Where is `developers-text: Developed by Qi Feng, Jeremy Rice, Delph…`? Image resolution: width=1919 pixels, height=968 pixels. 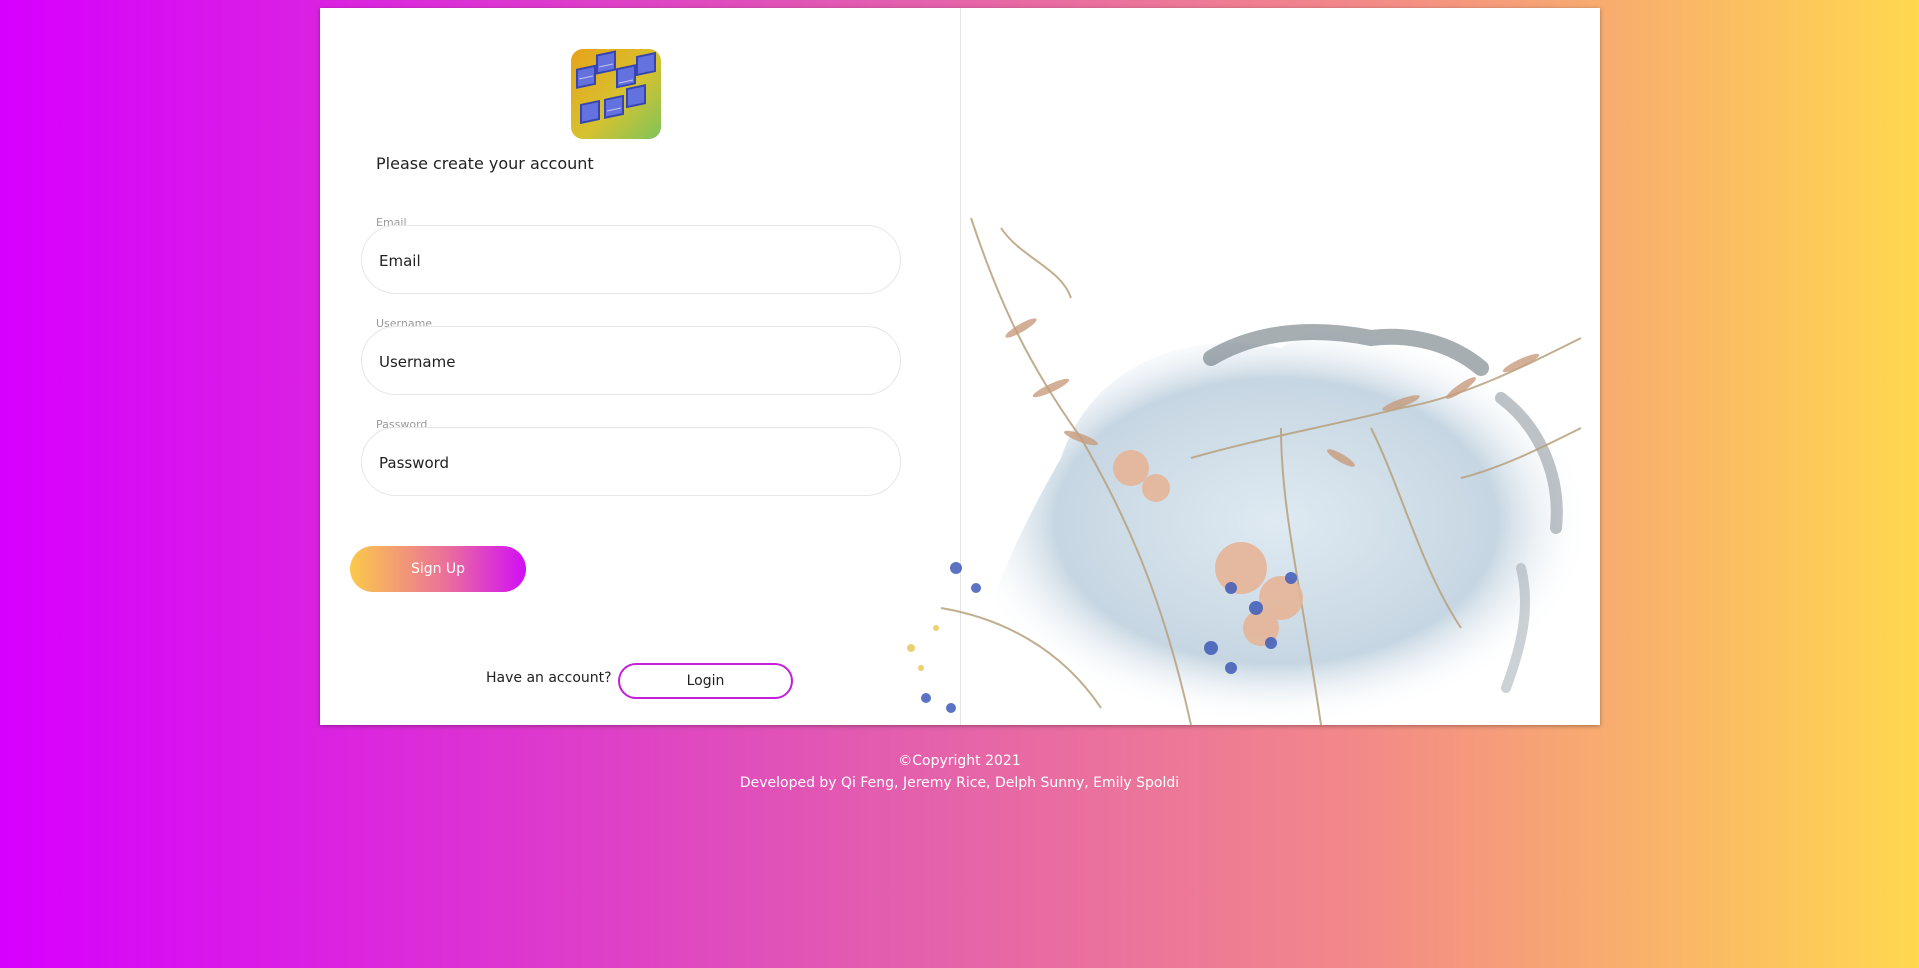
developers-text: Developed by Qi Feng, Jeremy Rice, Delph… is located at coordinates (959, 783).